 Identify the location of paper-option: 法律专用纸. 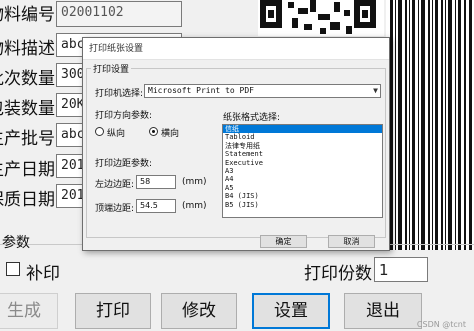
(302, 146).